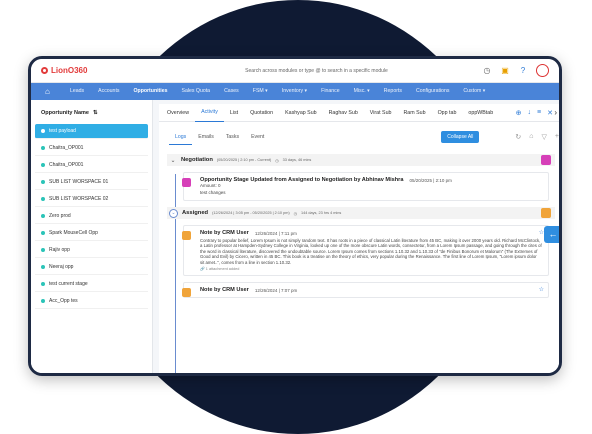  Describe the element at coordinates (150, 91) in the screenshot. I see `nav-item-opportunities: Opportunities` at that location.